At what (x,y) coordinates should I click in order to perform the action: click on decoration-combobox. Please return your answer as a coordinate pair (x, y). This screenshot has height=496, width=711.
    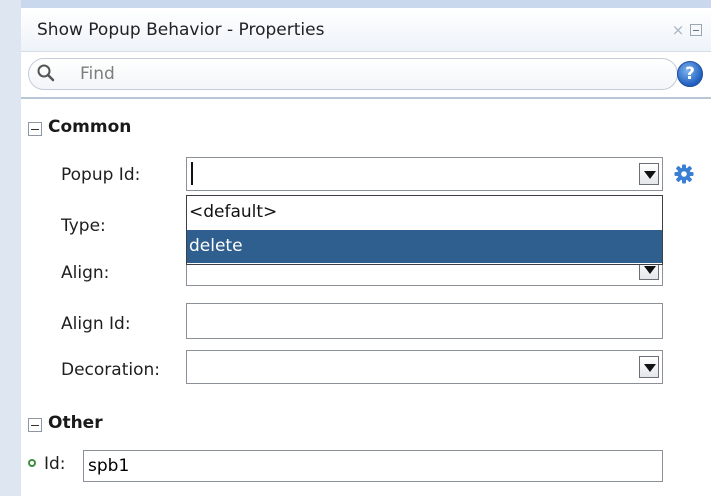
    Looking at the image, I should click on (424, 367).